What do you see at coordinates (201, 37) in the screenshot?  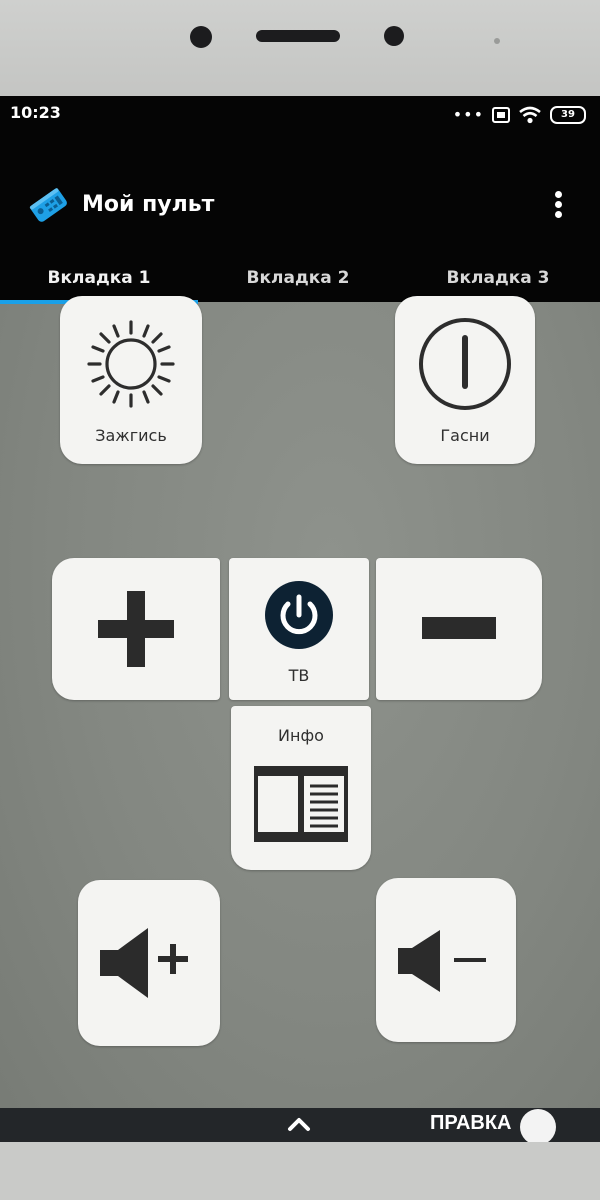 I see `front-camera` at bounding box center [201, 37].